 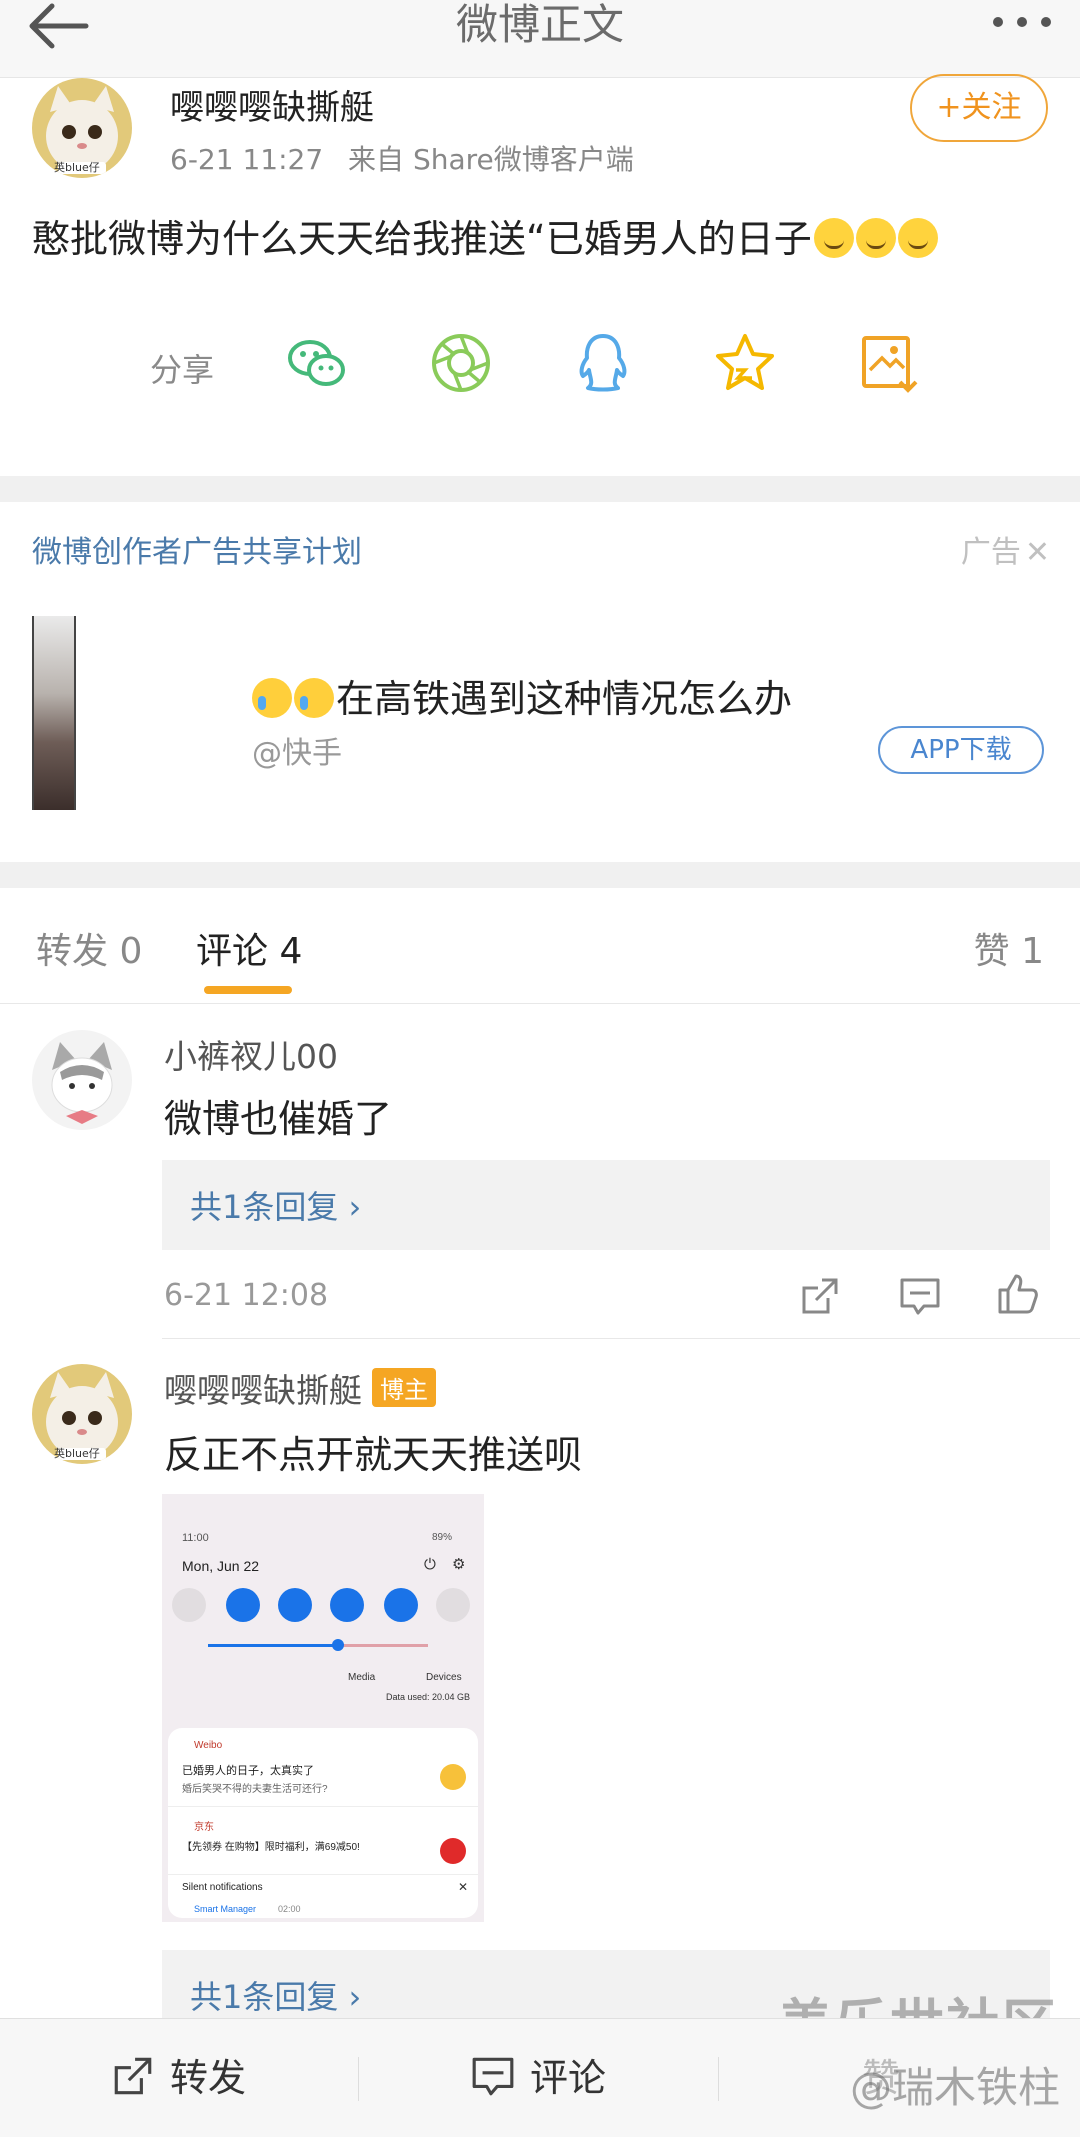 I want to click on ad-program-title: 微博创作者广告共享计划, so click(x=197, y=549).